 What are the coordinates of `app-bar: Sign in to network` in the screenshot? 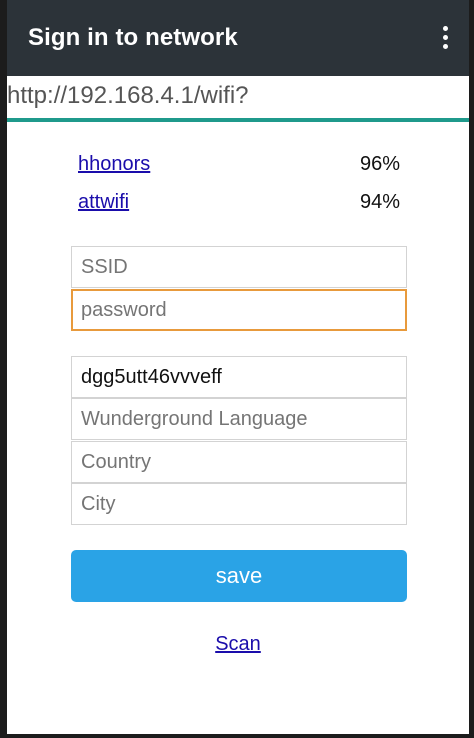 It's located at (238, 38).